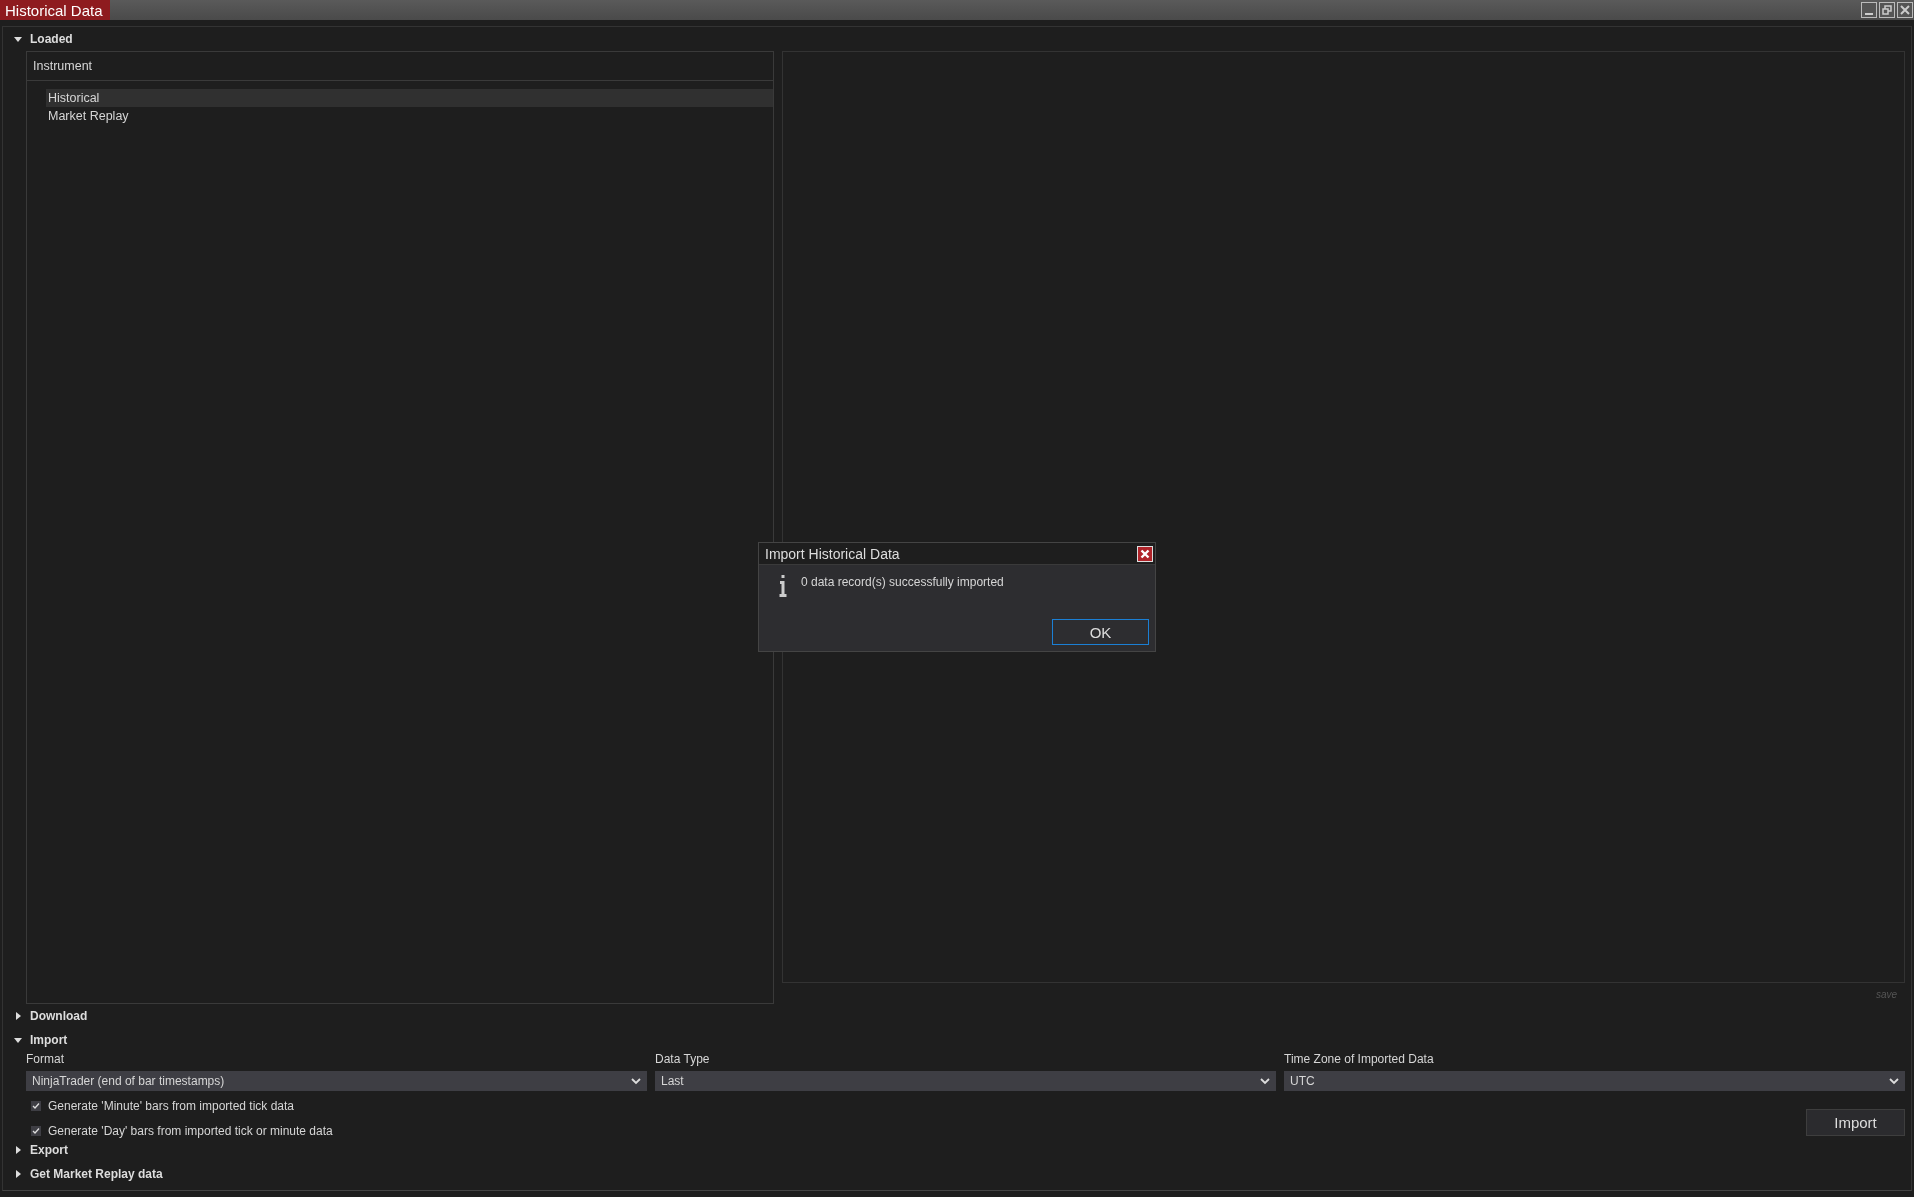 This screenshot has height=1197, width=1914. Describe the element at coordinates (45, 1059) in the screenshot. I see `field-label: Format` at that location.